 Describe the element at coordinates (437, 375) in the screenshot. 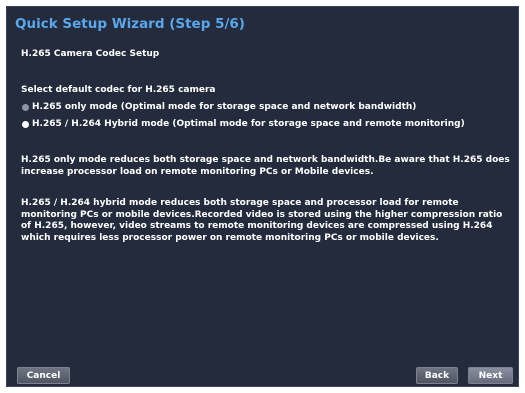

I see `back-button: Back` at that location.